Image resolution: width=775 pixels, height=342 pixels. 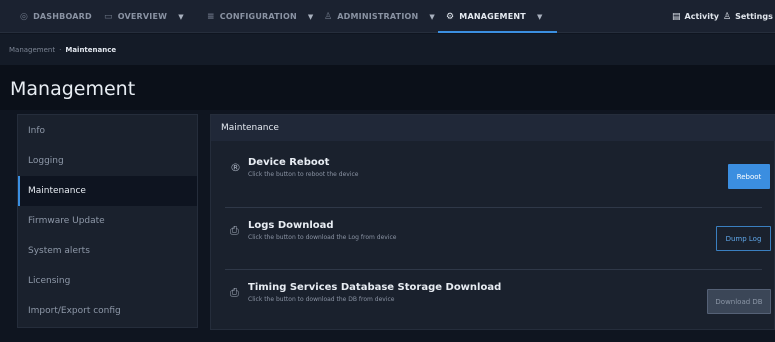 I want to click on sidebar-item-label: Info, so click(x=37, y=131).